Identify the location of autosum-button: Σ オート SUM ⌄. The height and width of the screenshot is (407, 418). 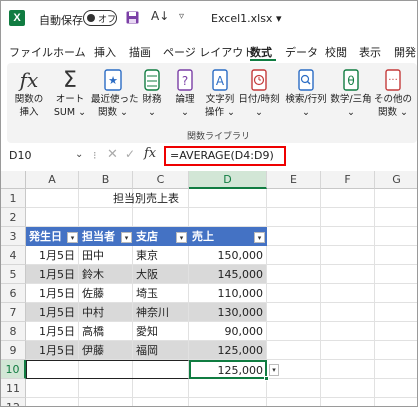
(70, 93).